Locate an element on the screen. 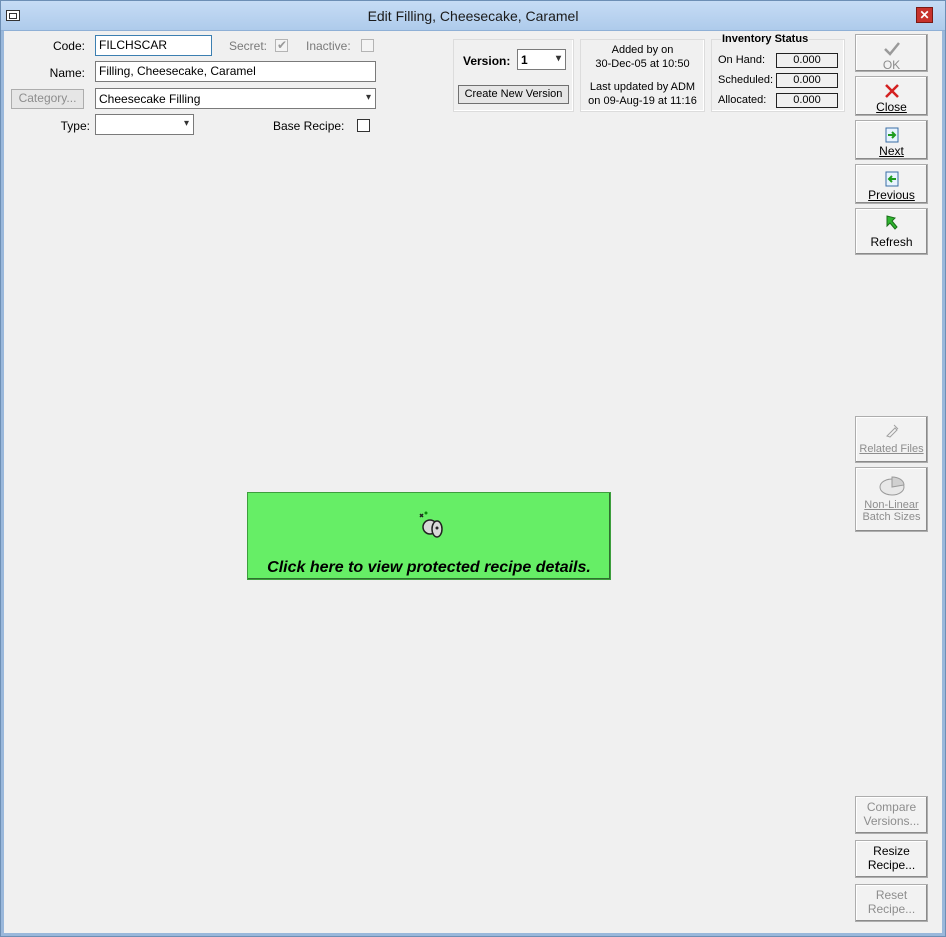  inventory-status-title: Inventory Status is located at coordinates (765, 39).